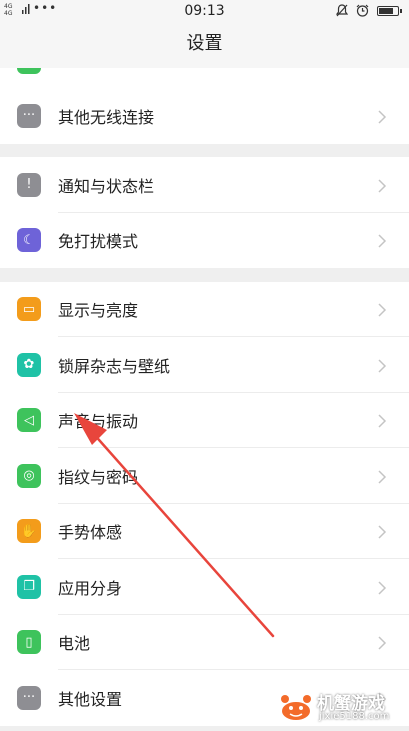  Describe the element at coordinates (29, 309) in the screenshot. I see `display-icon: ▭` at that location.